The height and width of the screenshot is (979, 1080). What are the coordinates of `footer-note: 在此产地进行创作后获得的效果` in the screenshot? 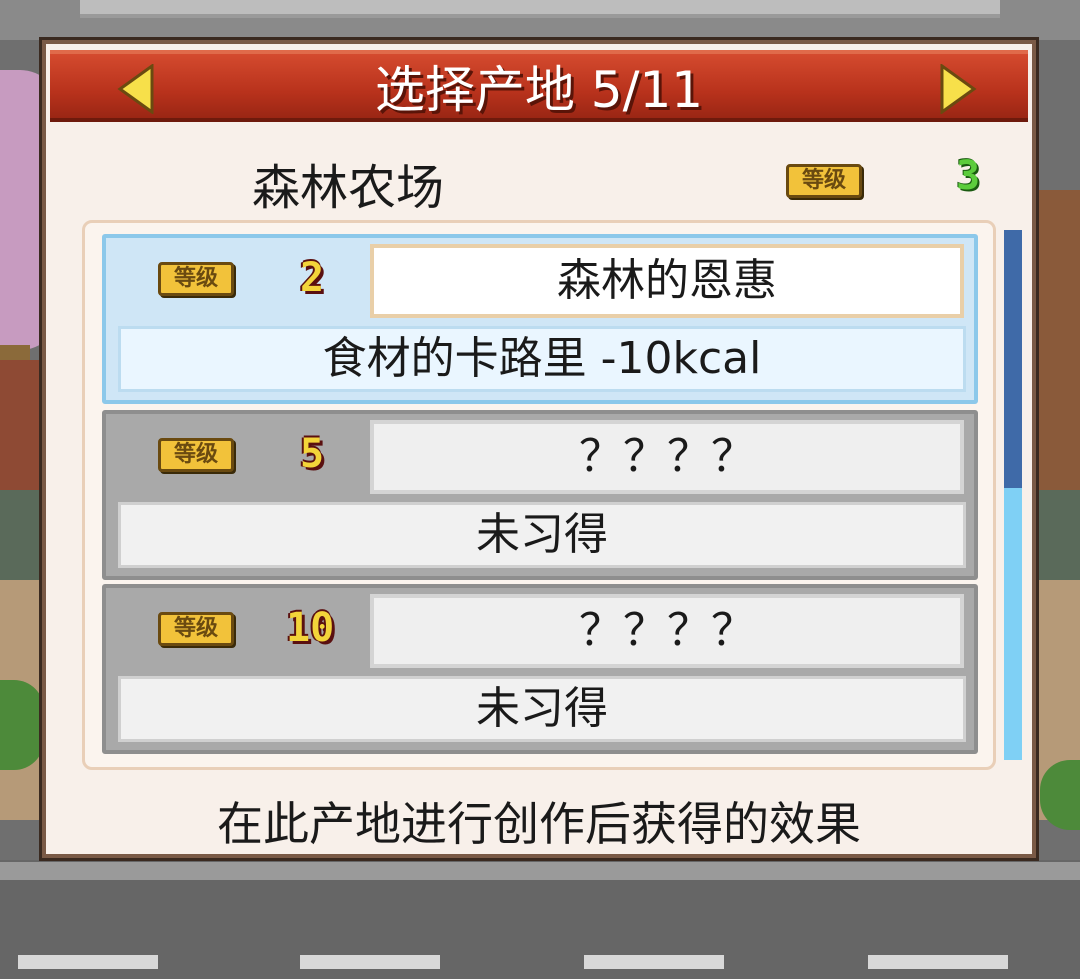 It's located at (539, 824).